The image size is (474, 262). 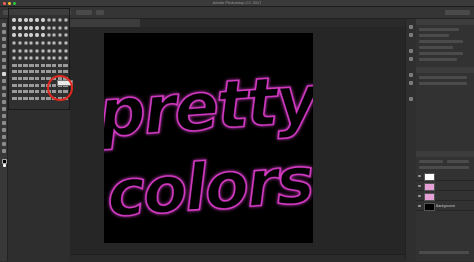 I want to click on zoom-tool-icon, so click(x=3, y=151).